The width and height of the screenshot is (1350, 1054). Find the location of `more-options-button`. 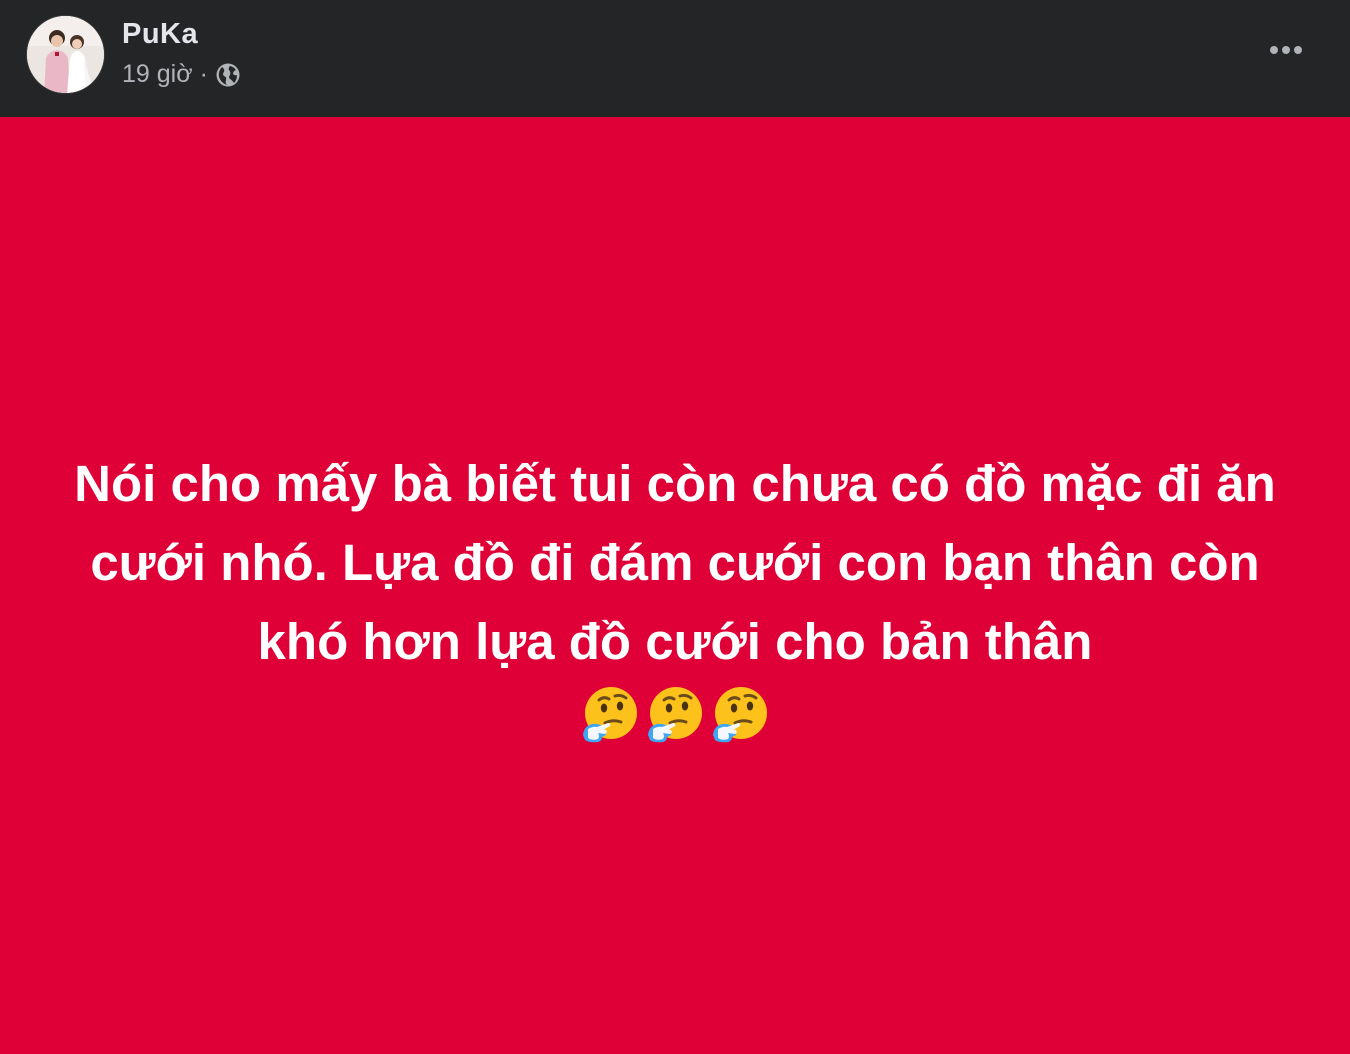

more-options-button is located at coordinates (1286, 50).